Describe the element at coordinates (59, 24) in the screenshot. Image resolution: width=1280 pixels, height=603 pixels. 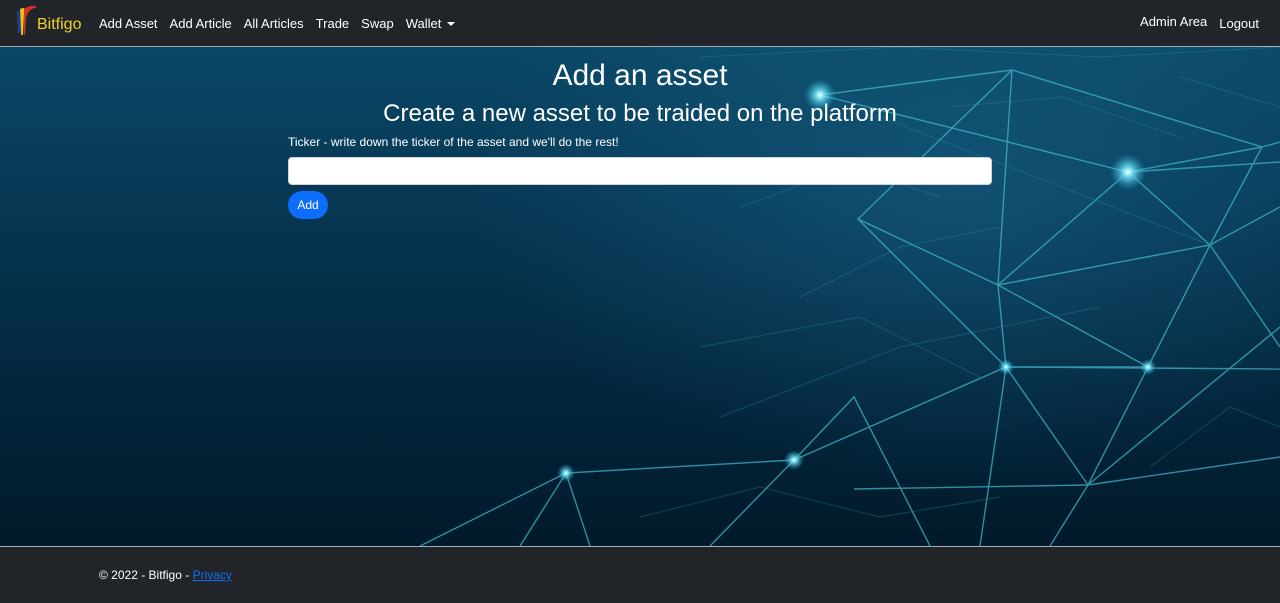
I see `brand-name: Bitfigo` at that location.